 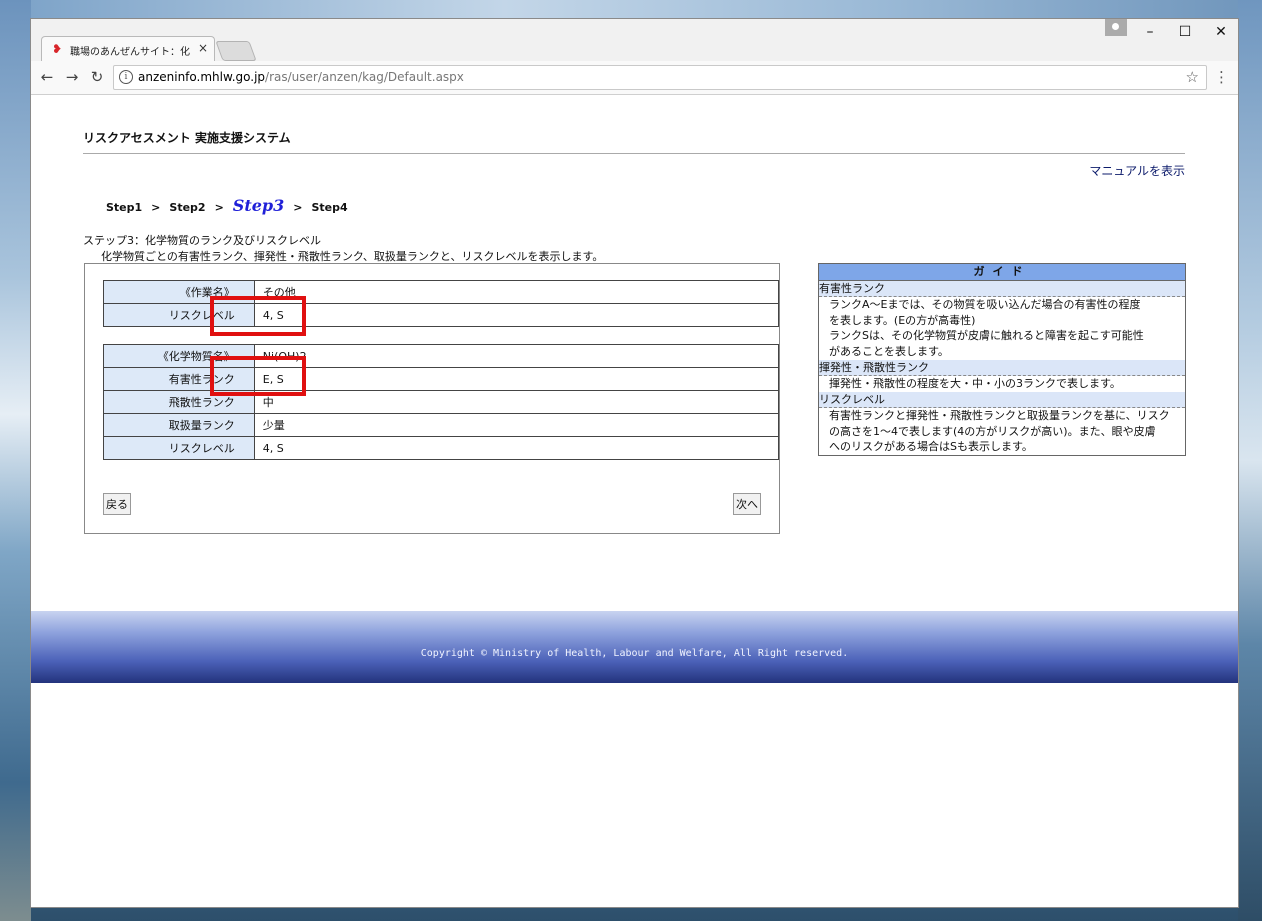 I want to click on profile-icon, so click(x=1116, y=27).